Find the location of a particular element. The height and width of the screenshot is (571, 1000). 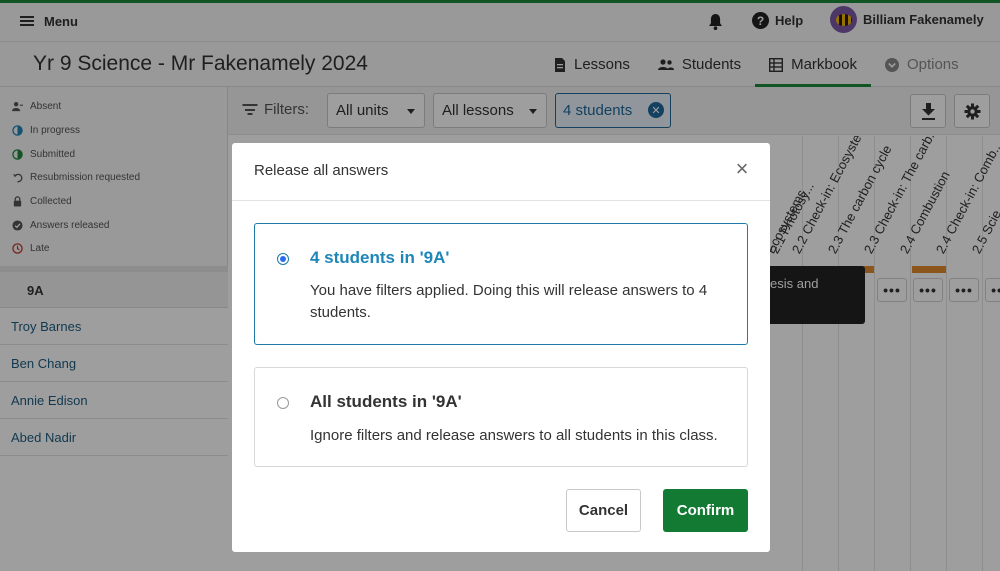

option-title: 4 students in '9A' is located at coordinates (380, 257).